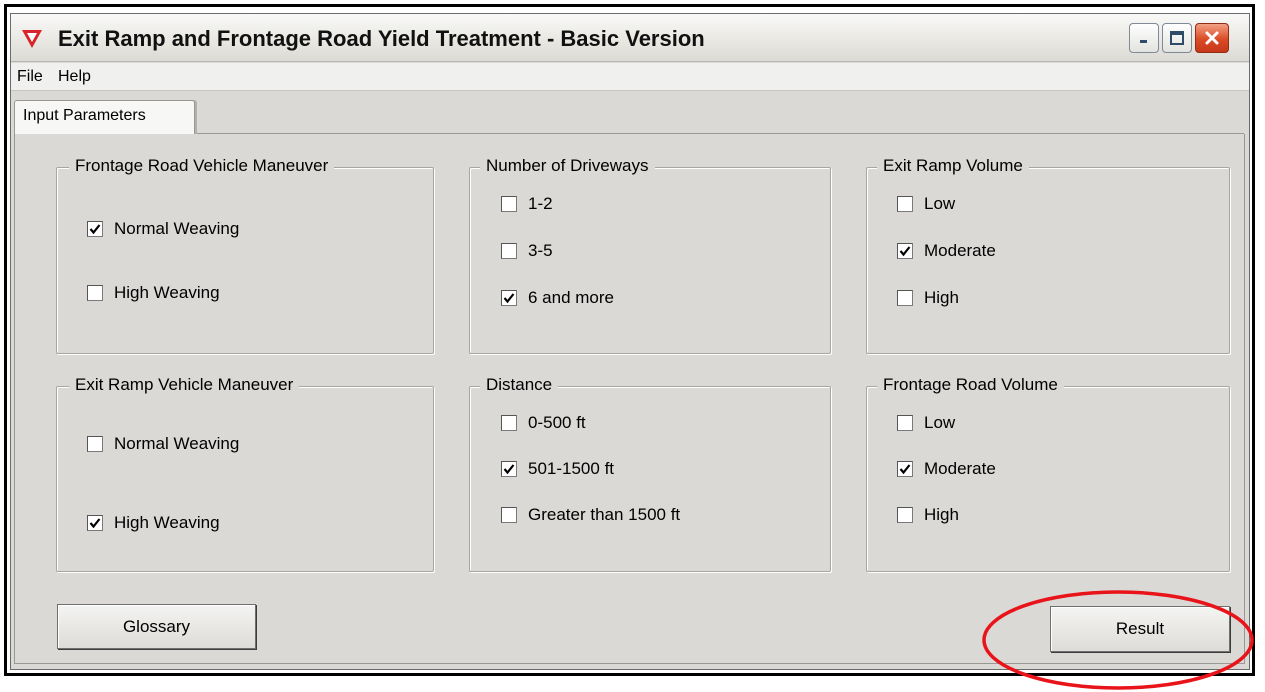 The width and height of the screenshot is (1265, 692). I want to click on group-title: Frontage Road Vehicle Maneuver, so click(202, 166).